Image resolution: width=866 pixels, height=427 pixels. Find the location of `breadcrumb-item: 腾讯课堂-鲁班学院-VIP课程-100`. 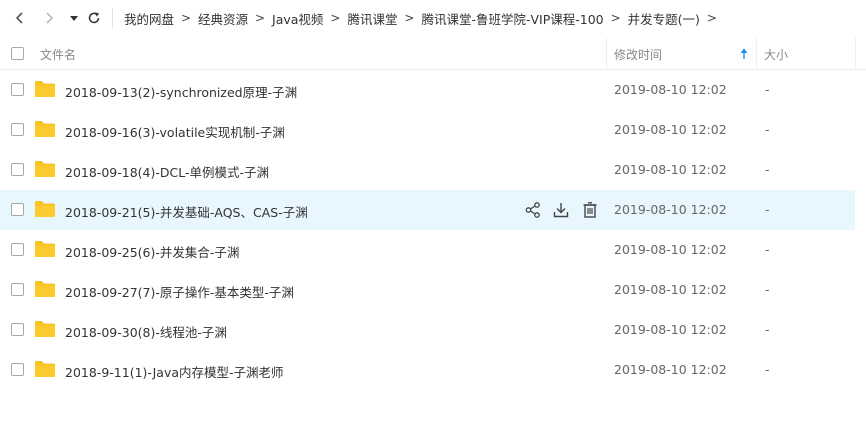

breadcrumb-item: 腾讯课堂-鲁班学院-VIP课程-100 is located at coordinates (512, 18).